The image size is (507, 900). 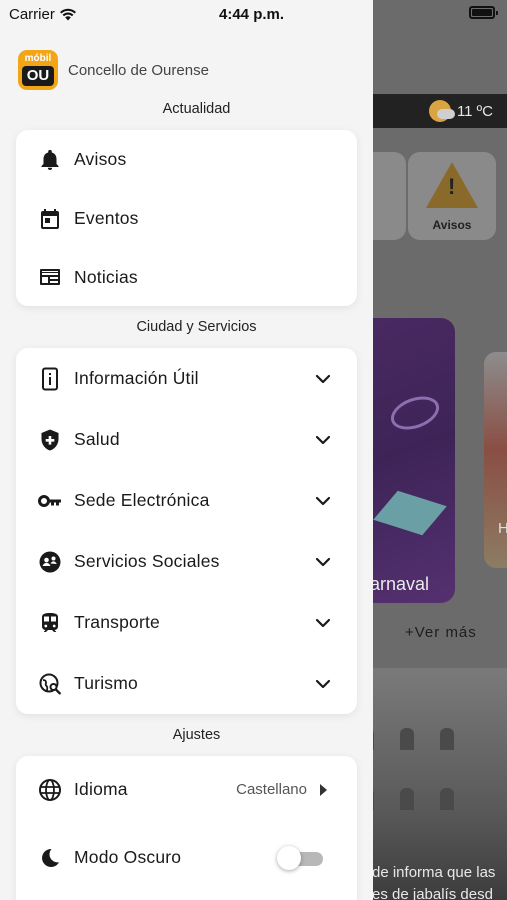 What do you see at coordinates (502, 528) in the screenshot?
I see `background-event-card-label: H` at bounding box center [502, 528].